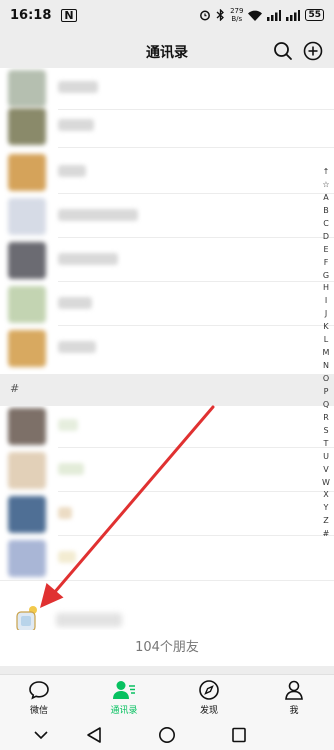  Describe the element at coordinates (326, 483) in the screenshot. I see `index-letter: W` at that location.